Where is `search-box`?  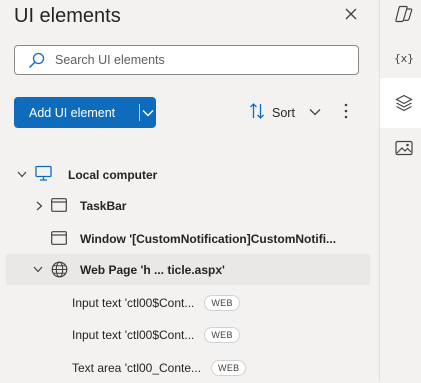
search-box is located at coordinates (186, 60).